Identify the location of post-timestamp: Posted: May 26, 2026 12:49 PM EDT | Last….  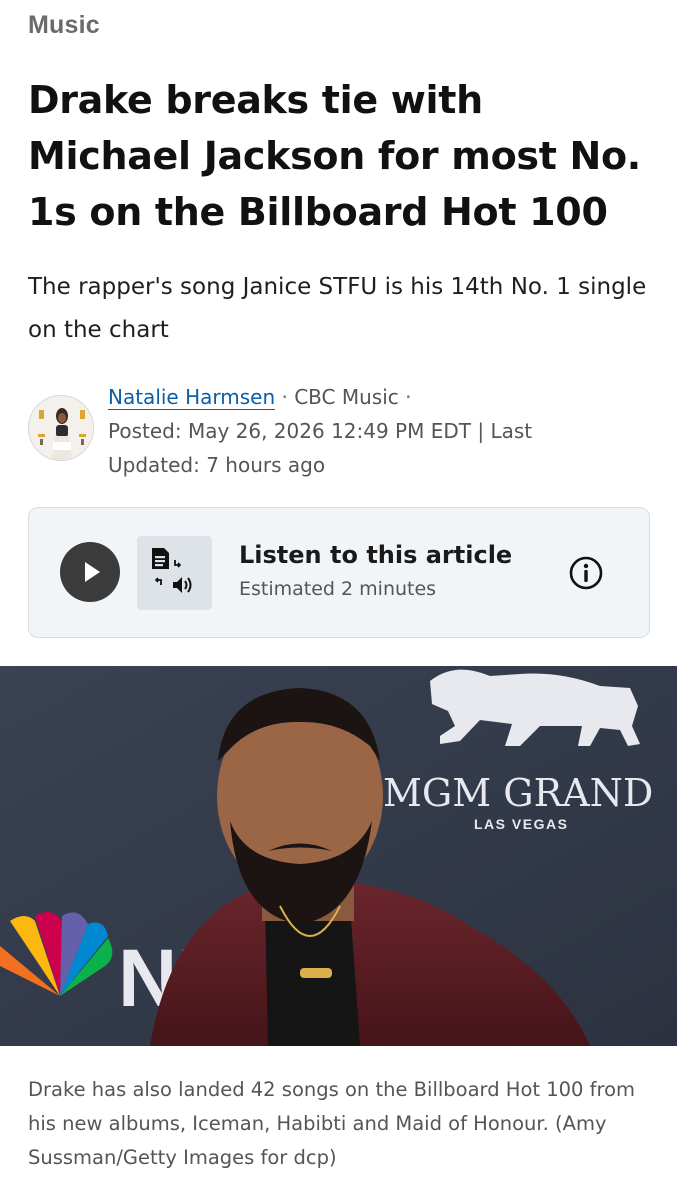
(320, 448).